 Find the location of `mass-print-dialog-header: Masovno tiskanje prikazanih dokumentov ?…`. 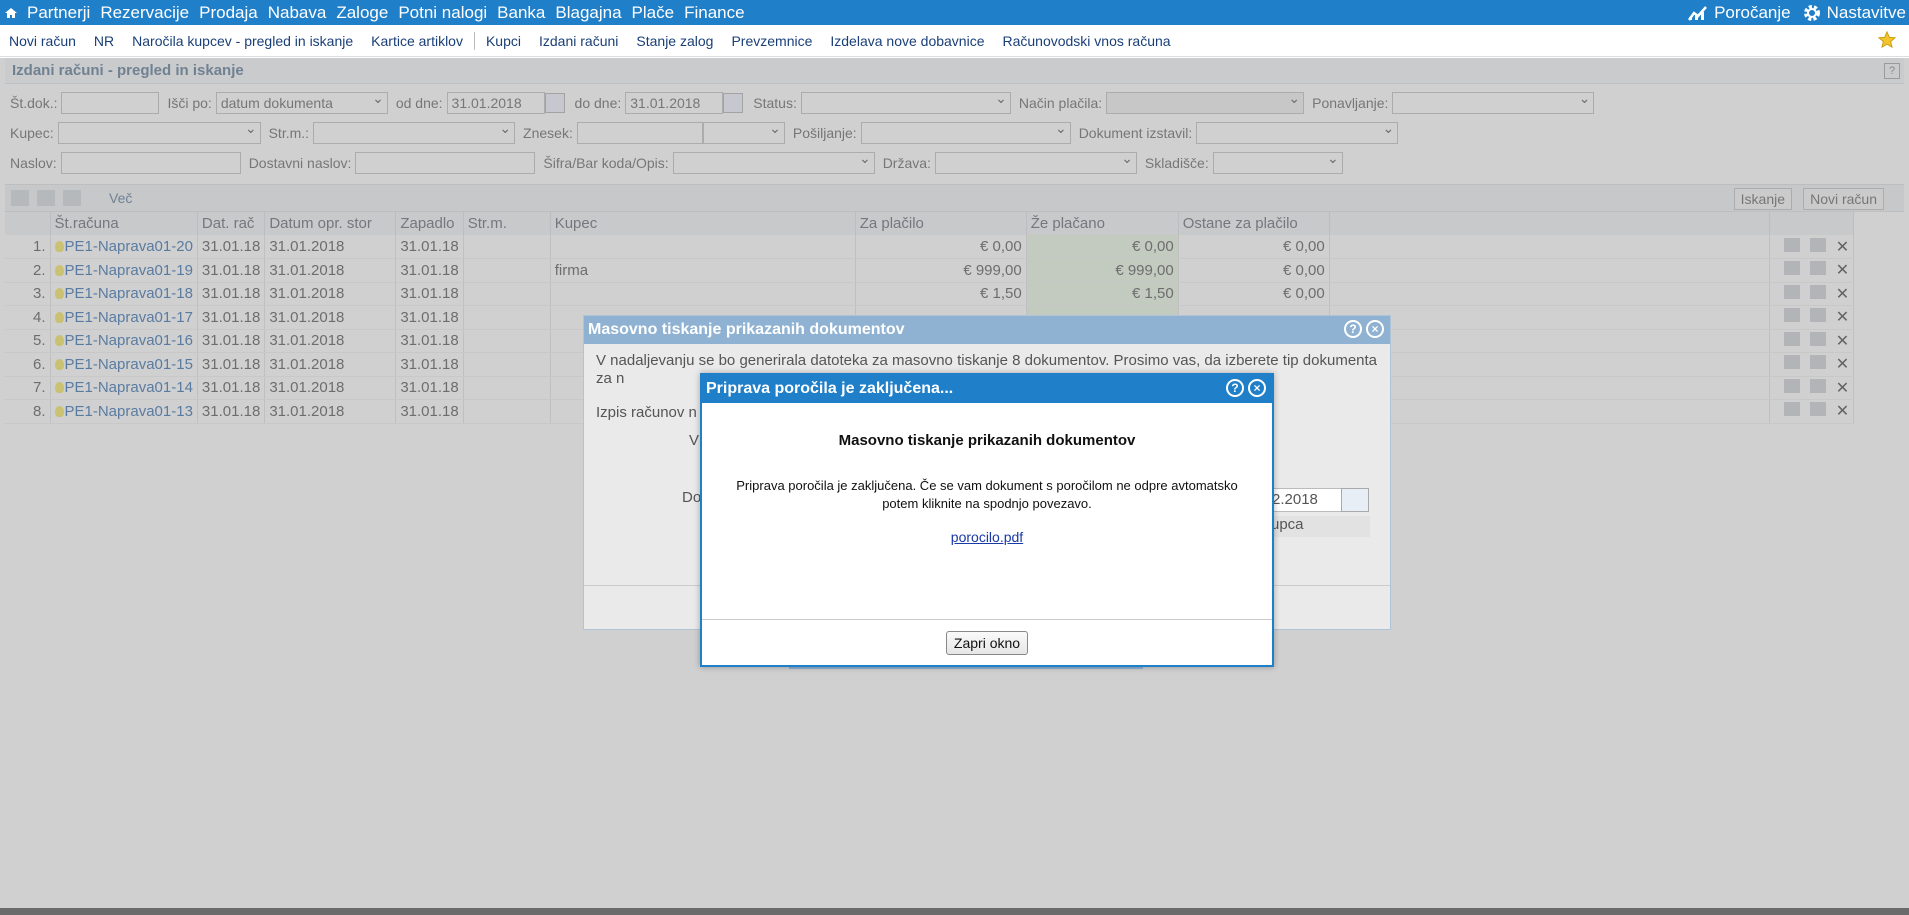

mass-print-dialog-header: Masovno tiskanje prikazanih dokumentov ?… is located at coordinates (987, 330).